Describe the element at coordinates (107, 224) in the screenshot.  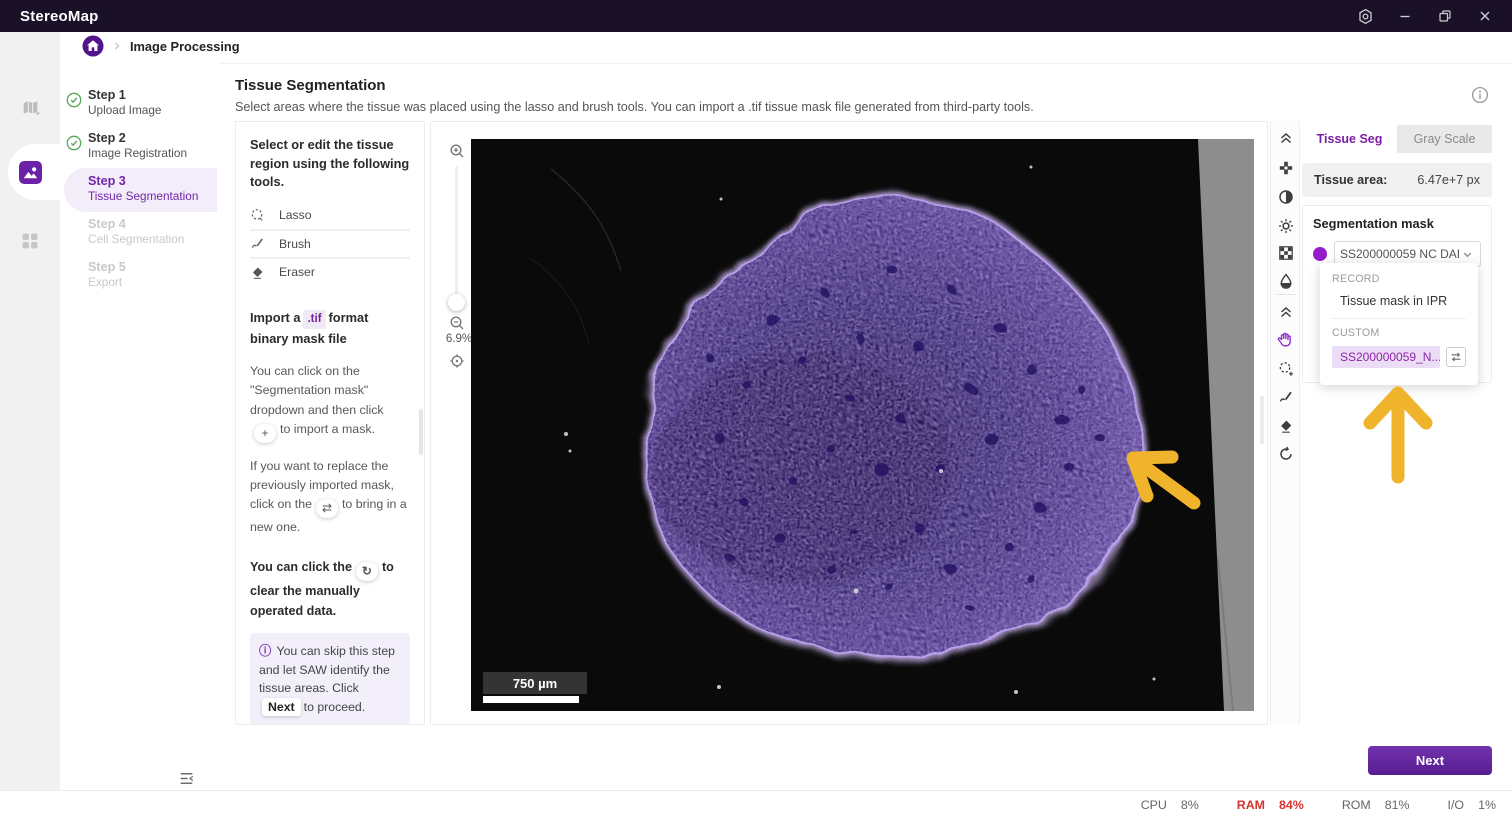
I see `step-number: Step 4` at that location.